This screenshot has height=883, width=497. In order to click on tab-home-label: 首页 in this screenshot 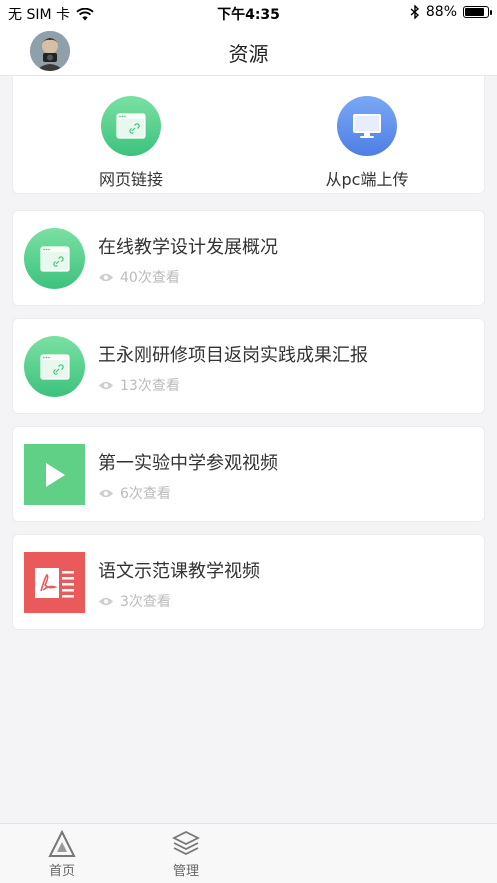, I will do `click(61, 871)`.